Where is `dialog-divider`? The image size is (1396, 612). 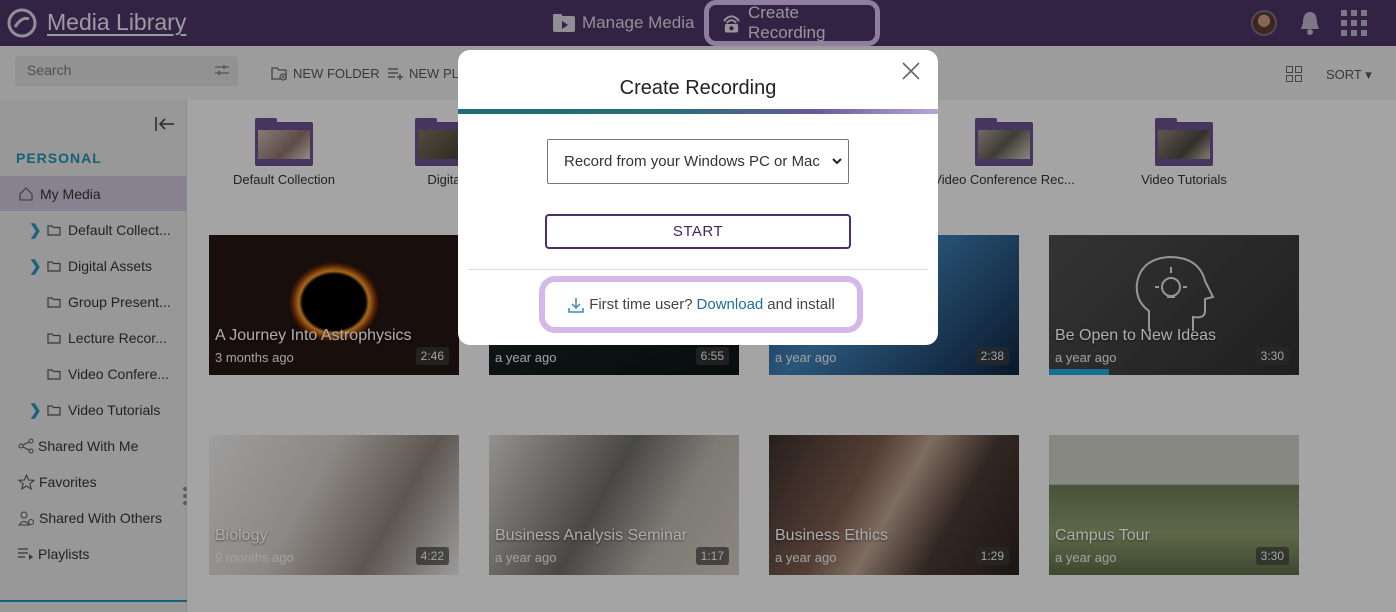
dialog-divider is located at coordinates (698, 269).